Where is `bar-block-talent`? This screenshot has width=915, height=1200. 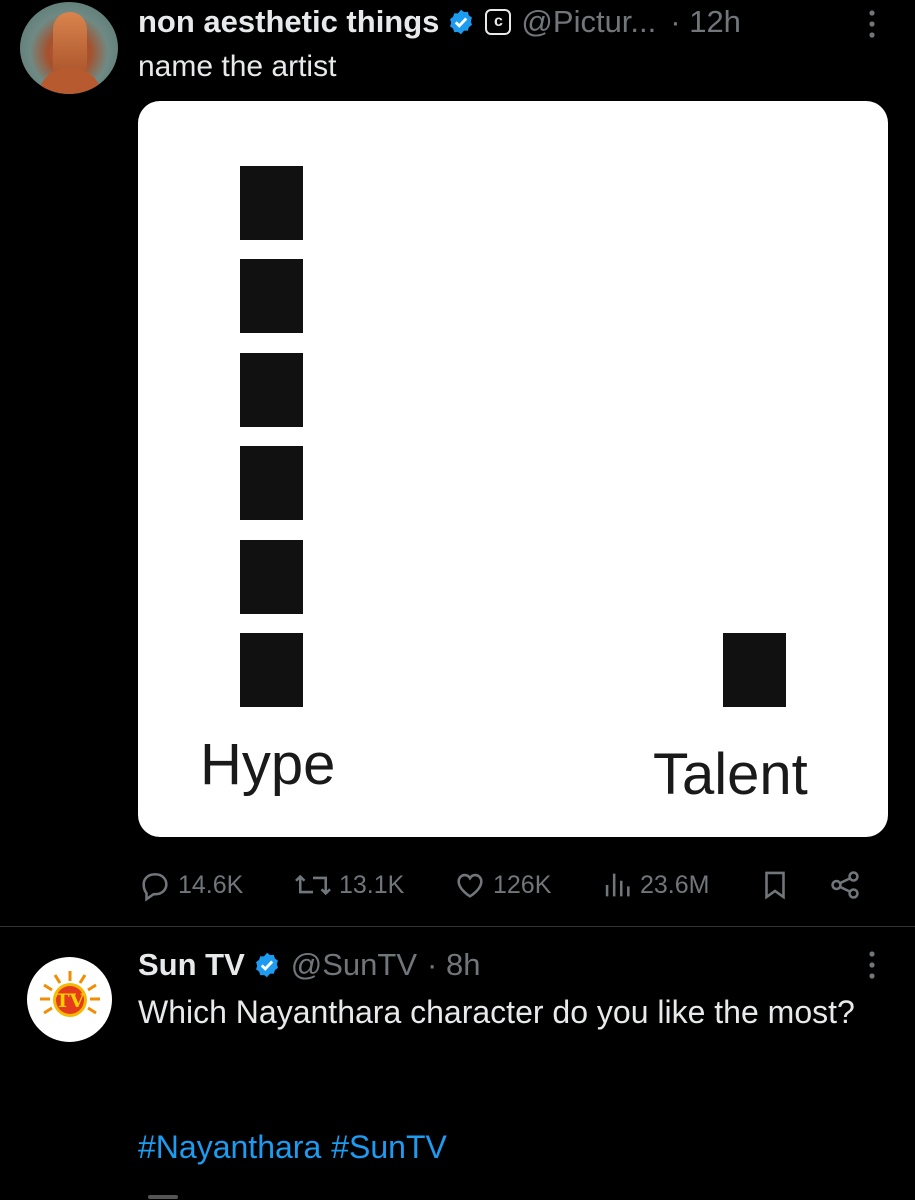
bar-block-talent is located at coordinates (754, 670).